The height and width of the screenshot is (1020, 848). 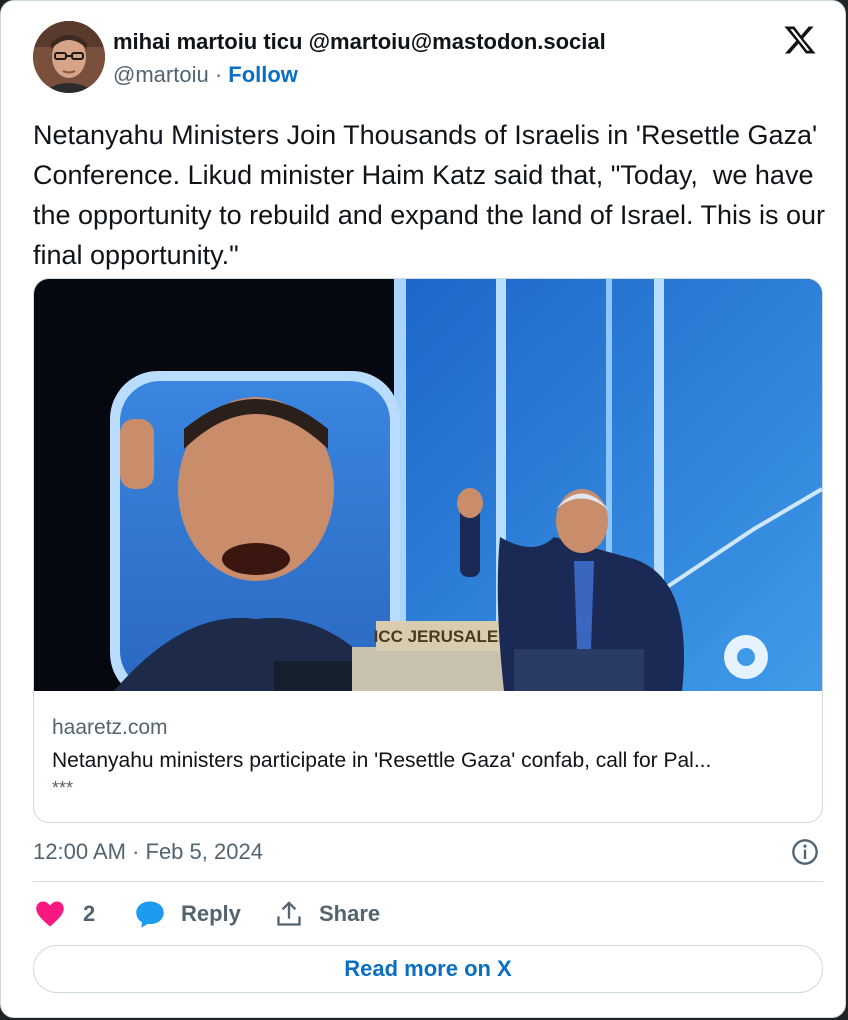 I want to click on reply-bubble-icon, so click(x=150, y=914).